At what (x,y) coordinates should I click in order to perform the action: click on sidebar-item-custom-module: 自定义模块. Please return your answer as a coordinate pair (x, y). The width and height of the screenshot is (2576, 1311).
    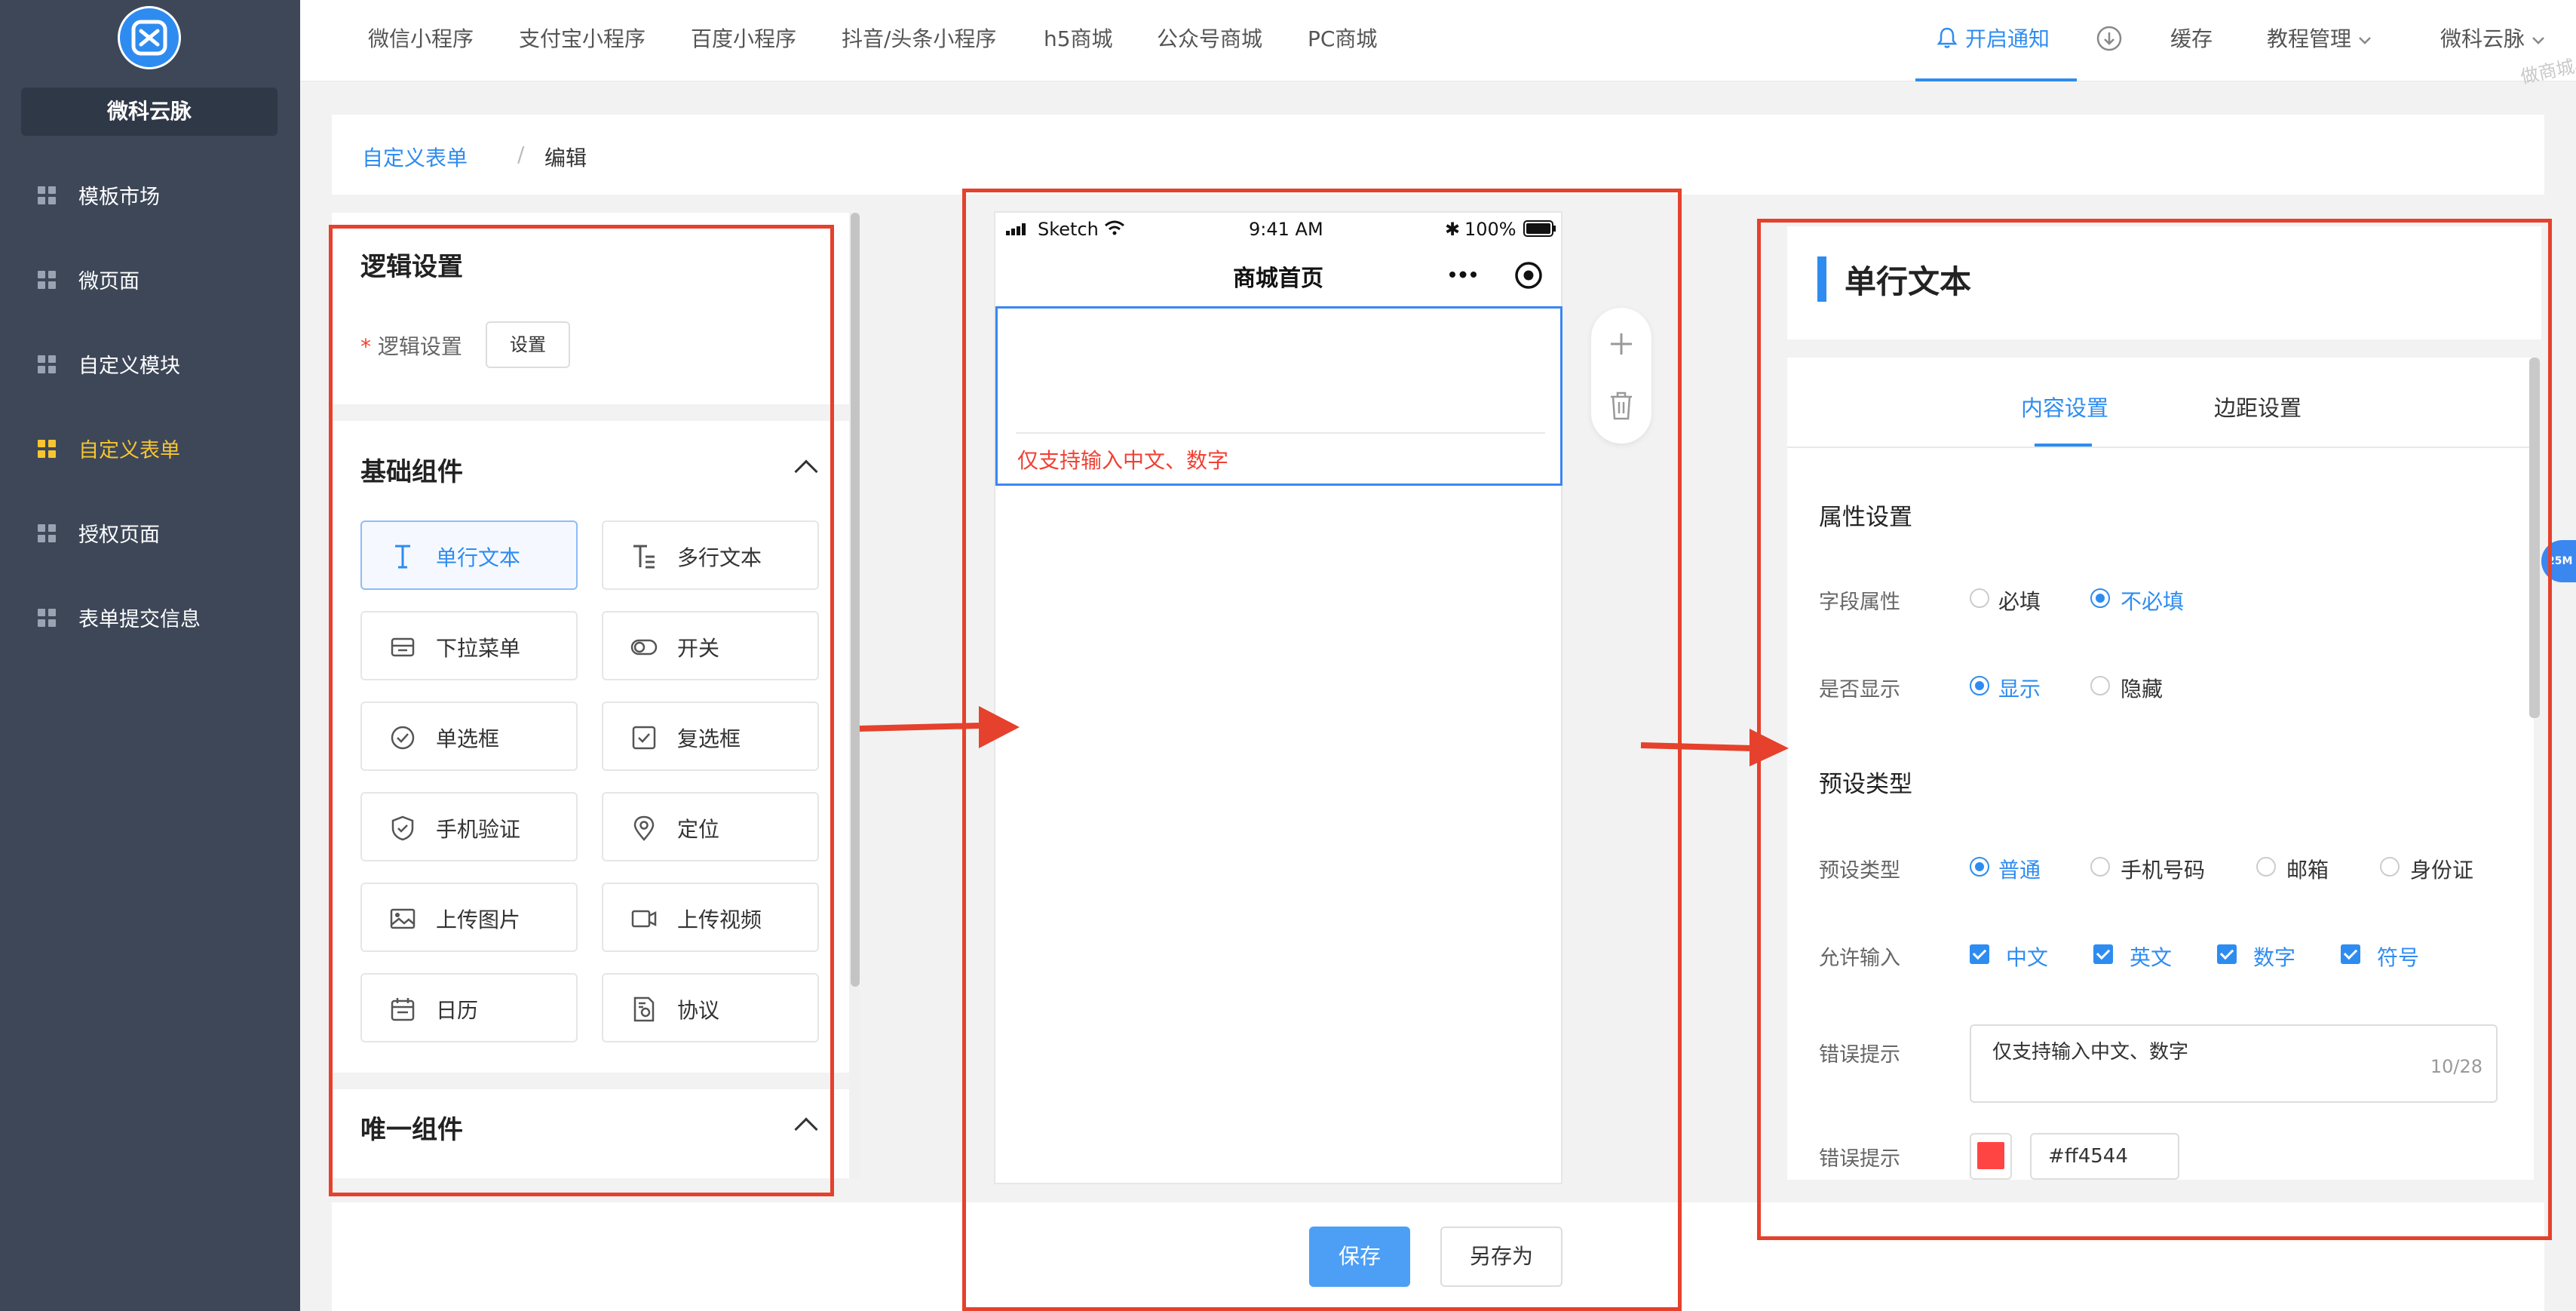
    Looking at the image, I should click on (150, 363).